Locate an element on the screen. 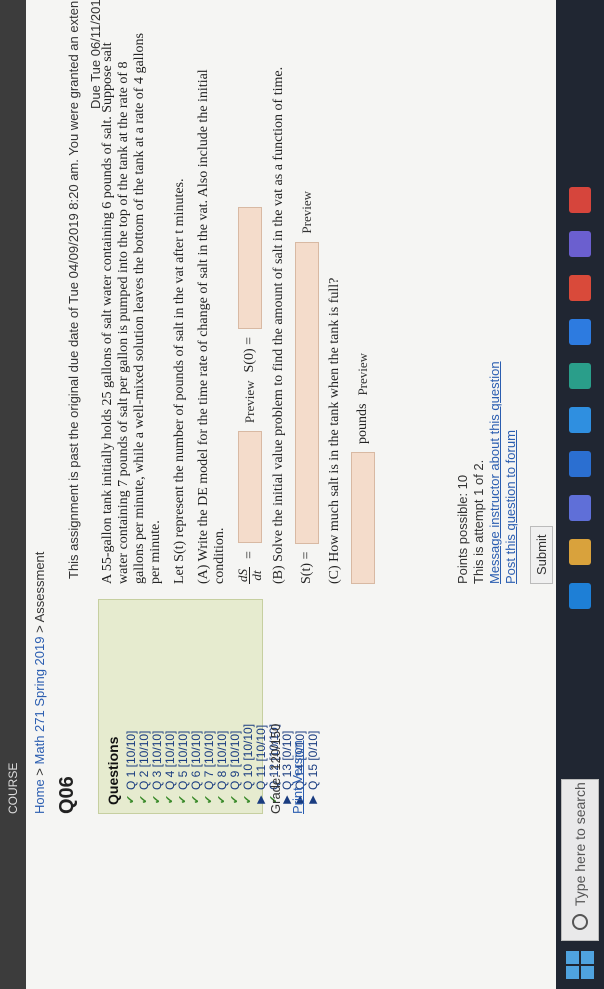  photos-icon is located at coordinates (580, 332).